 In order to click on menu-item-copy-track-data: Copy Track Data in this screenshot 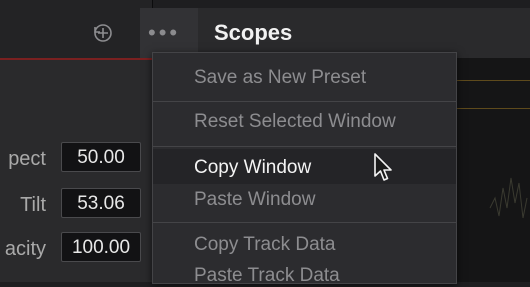, I will do `click(265, 245)`.